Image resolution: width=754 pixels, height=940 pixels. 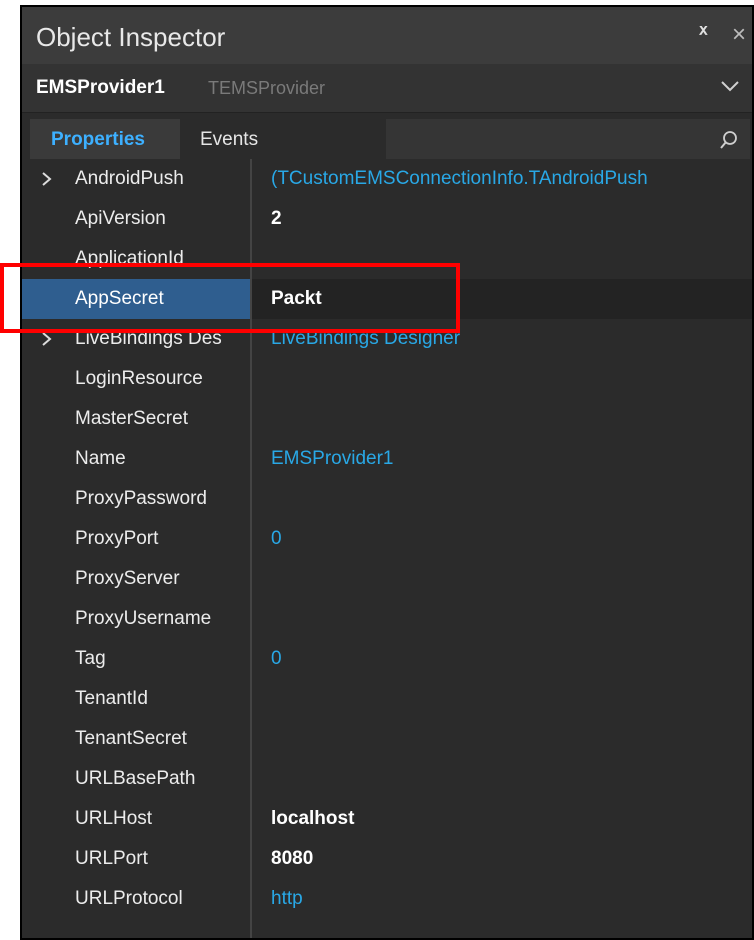 What do you see at coordinates (387, 699) in the screenshot?
I see `property-row: TenantId` at bounding box center [387, 699].